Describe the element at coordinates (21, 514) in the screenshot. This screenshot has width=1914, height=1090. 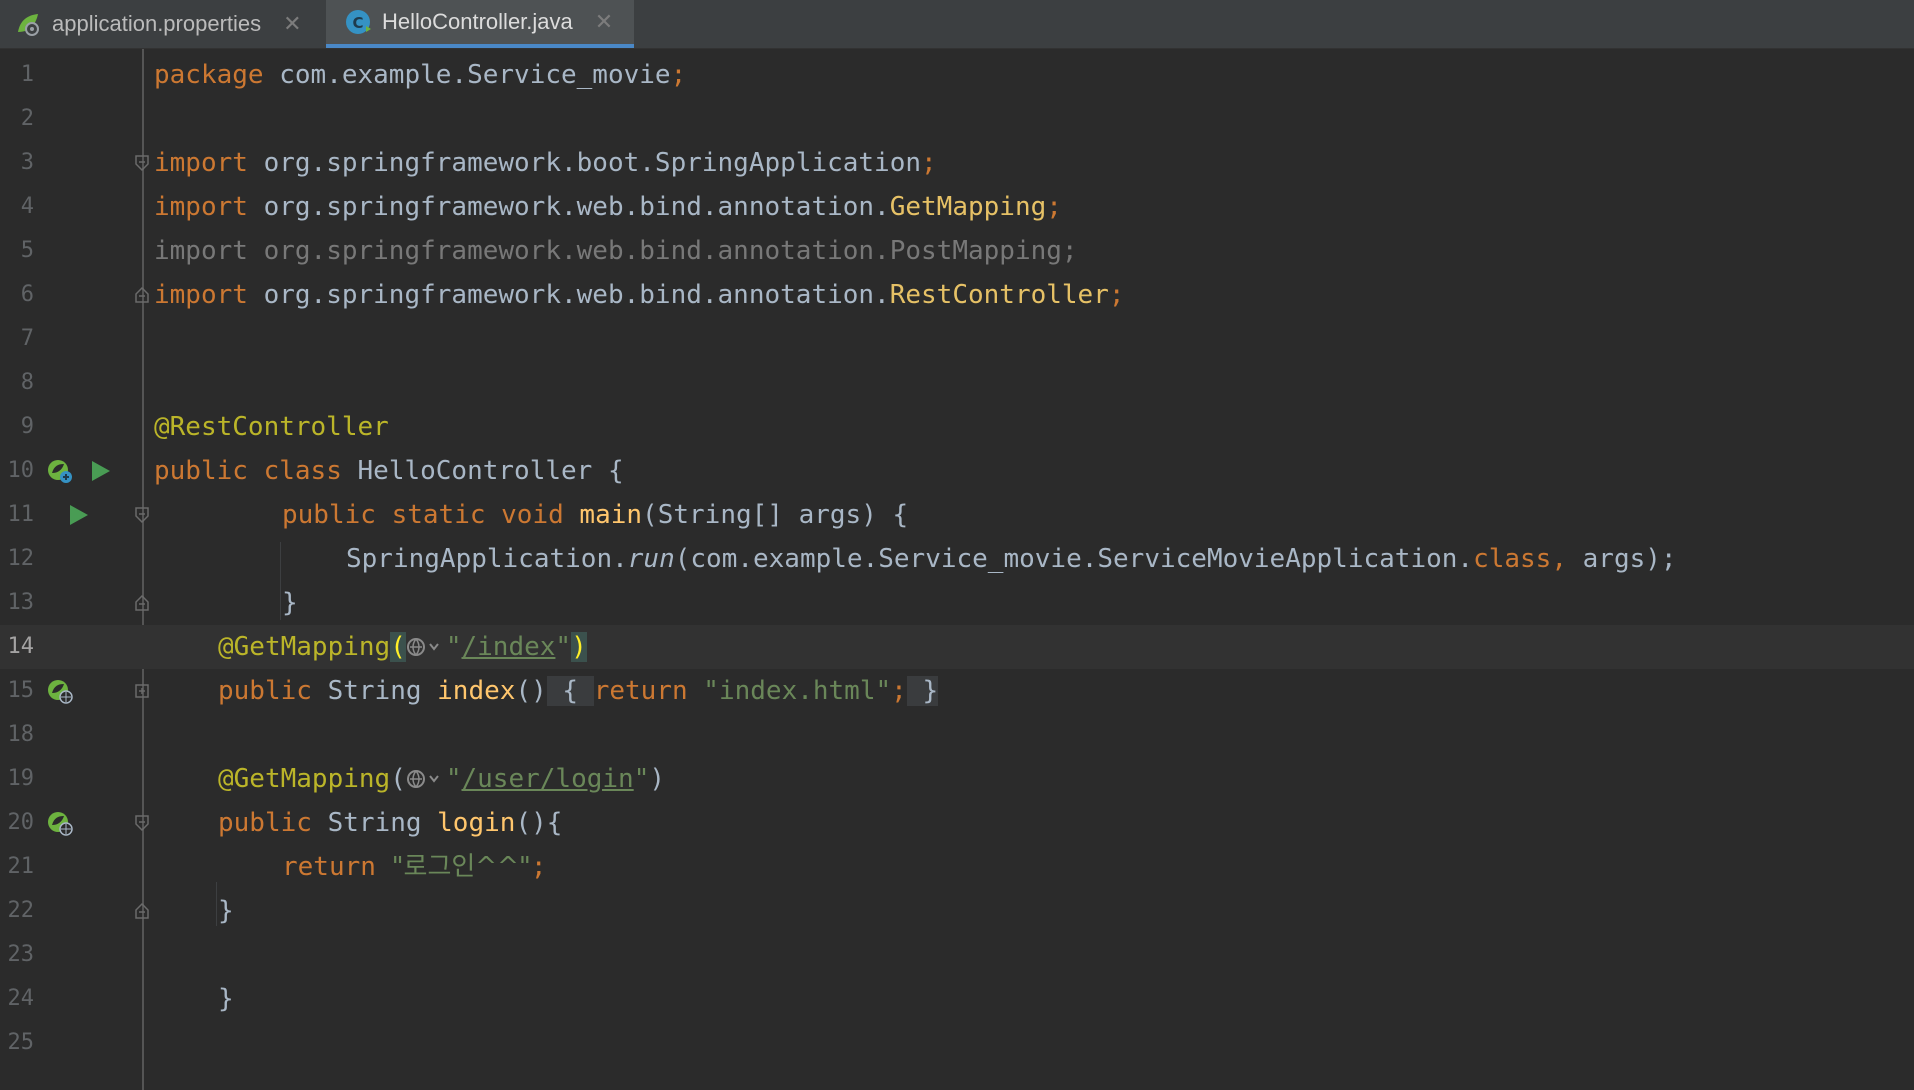
I see `line-number: 11` at that location.